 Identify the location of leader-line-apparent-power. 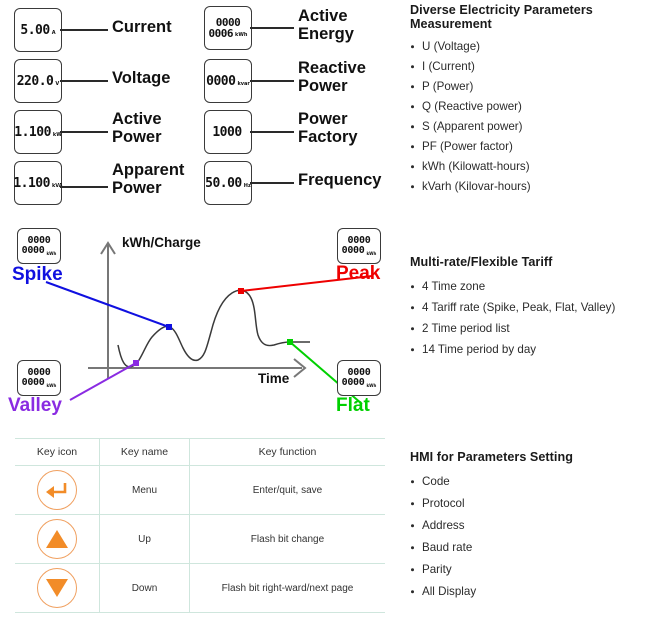
(84, 187).